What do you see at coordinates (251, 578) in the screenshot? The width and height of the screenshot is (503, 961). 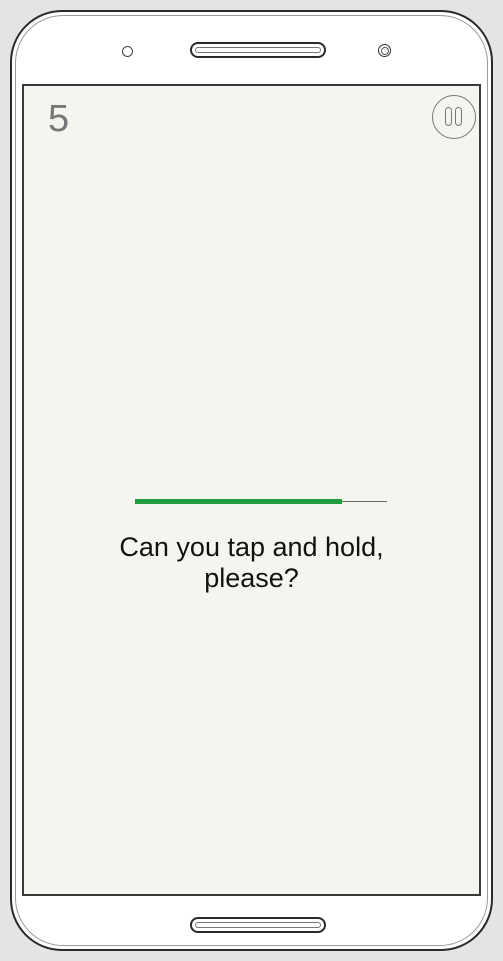 I see `prompt-line-2: please?` at bounding box center [251, 578].